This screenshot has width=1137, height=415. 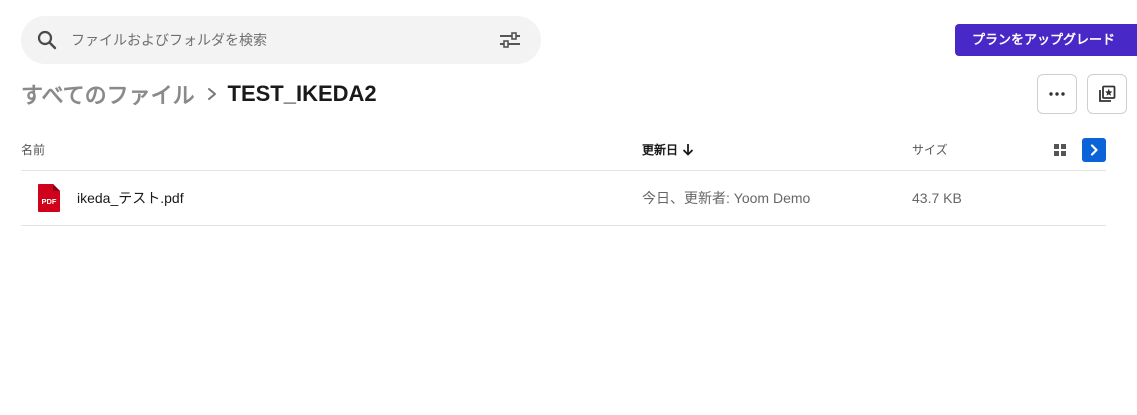 I want to click on column-header-name: 名前, so click(x=33, y=150).